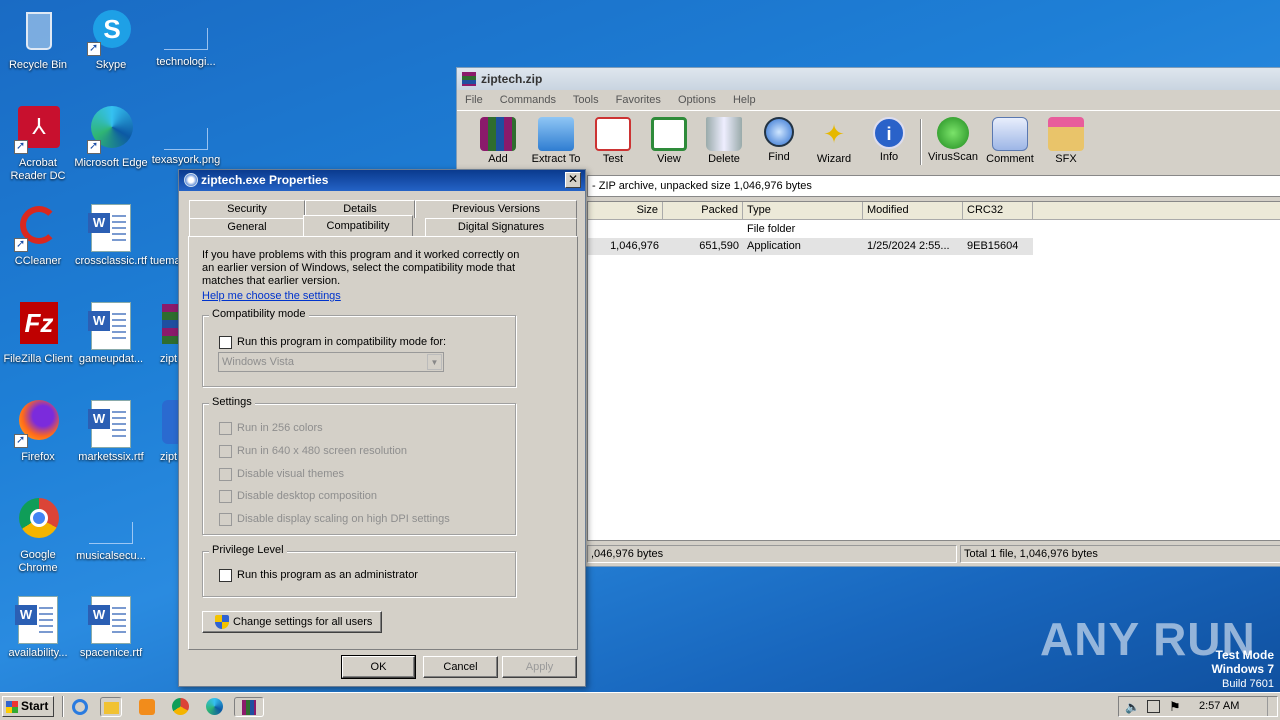 This screenshot has width=1280, height=720. I want to click on toolbar-view-button: View, so click(669, 141).